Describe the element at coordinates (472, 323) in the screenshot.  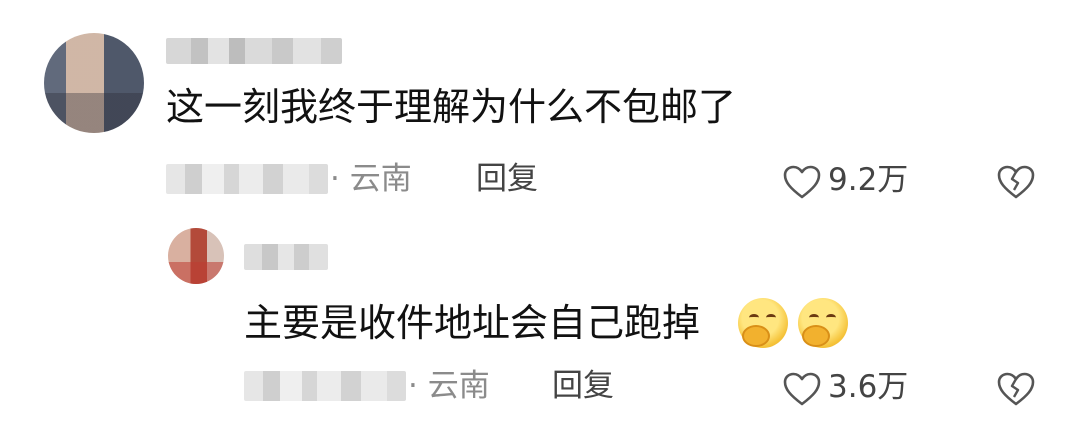
I see `comment-text: 主要是收件地址会自己跑掉` at that location.